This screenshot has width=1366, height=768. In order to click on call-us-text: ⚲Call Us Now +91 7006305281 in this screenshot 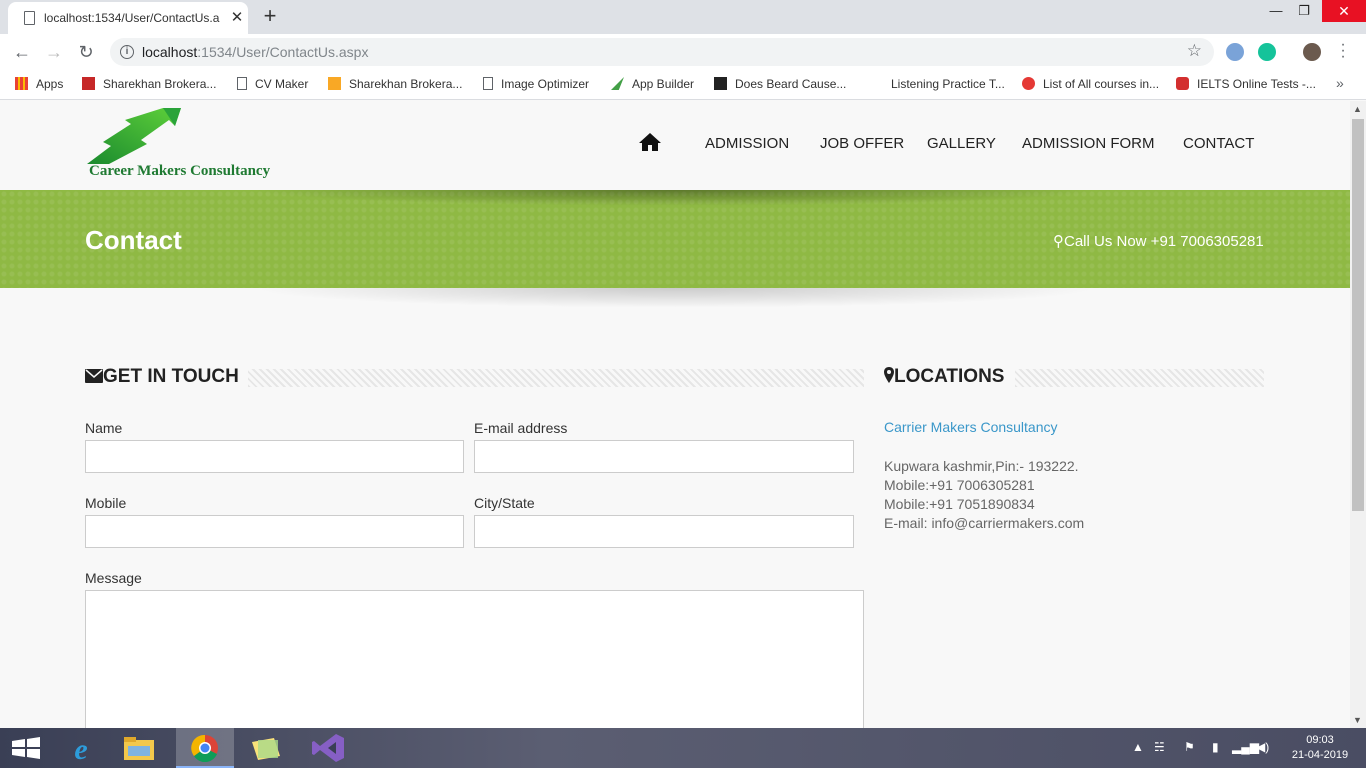, I will do `click(1158, 241)`.